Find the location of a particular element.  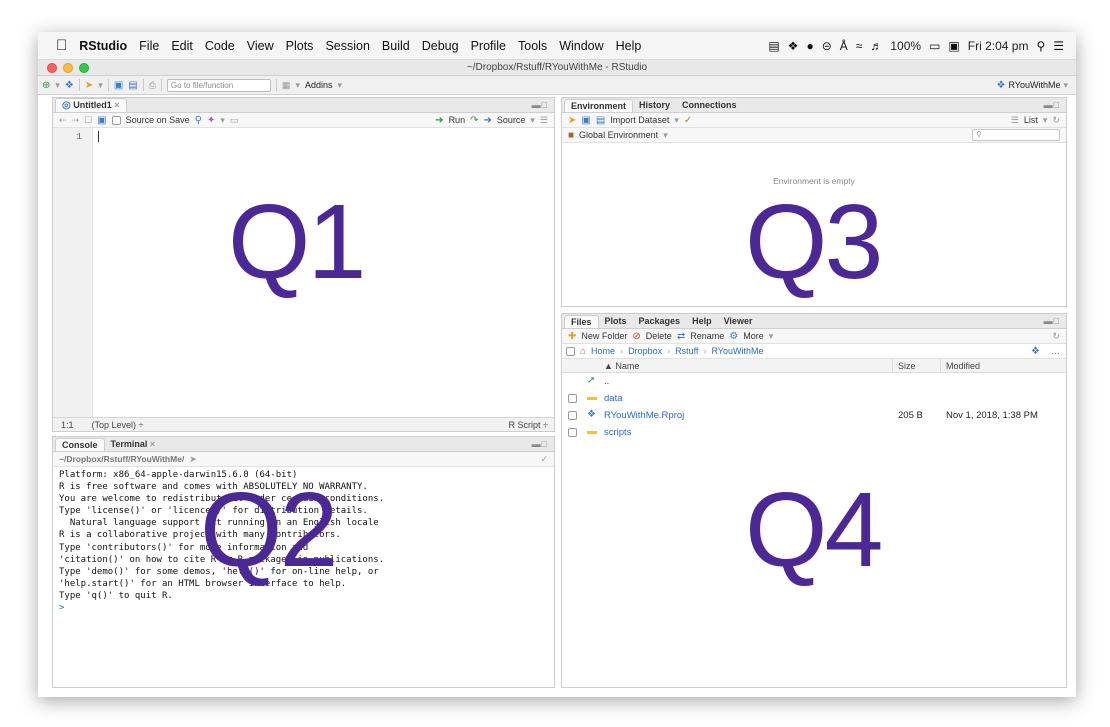

rename-icon: ⇄ is located at coordinates (681, 336).